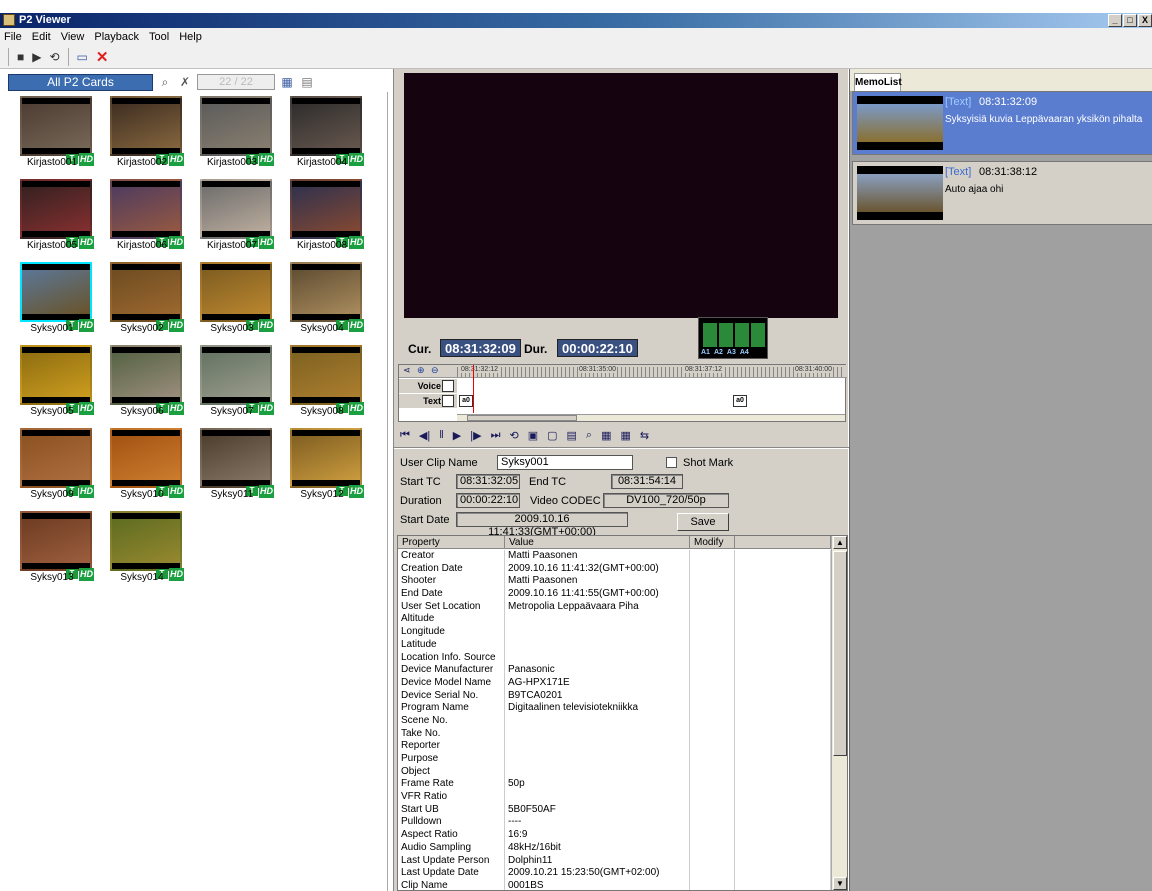 The height and width of the screenshot is (891, 1152). Describe the element at coordinates (614, 556) in the screenshot. I see `property-row: Creator Matti Paasonen` at that location.